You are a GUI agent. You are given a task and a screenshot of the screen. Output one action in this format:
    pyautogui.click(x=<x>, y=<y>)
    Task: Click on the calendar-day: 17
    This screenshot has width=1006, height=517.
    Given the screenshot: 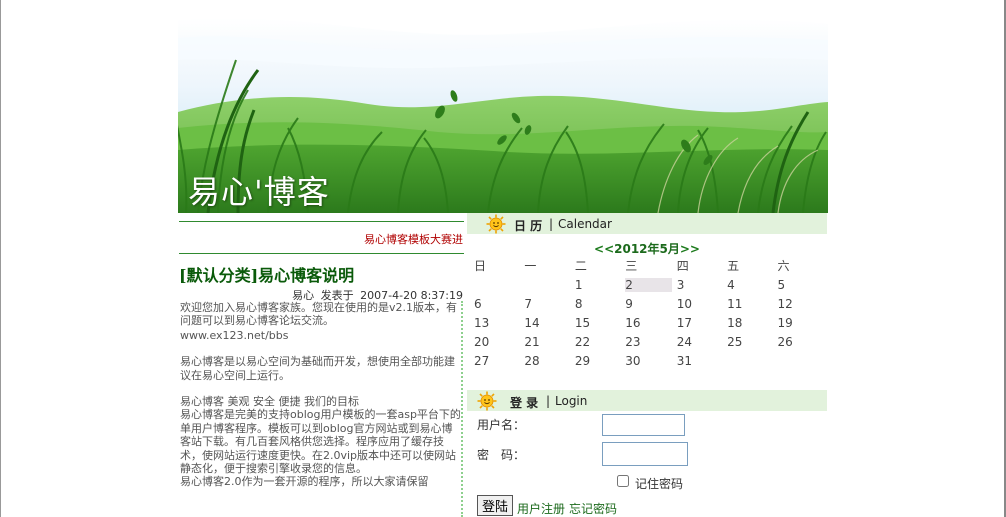 What is the action you would take?
    pyautogui.click(x=702, y=322)
    